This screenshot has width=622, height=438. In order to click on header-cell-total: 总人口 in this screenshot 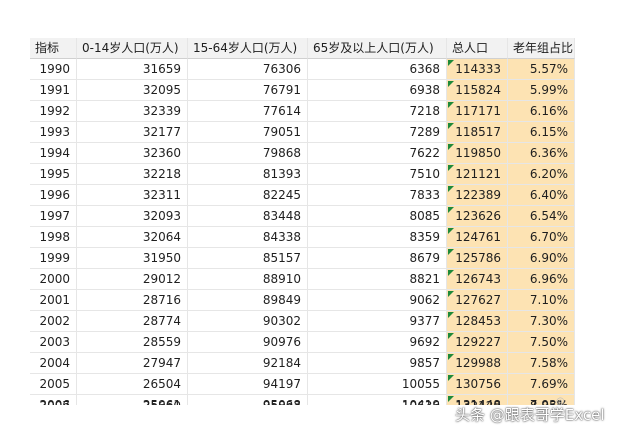, I will do `click(477, 48)`.